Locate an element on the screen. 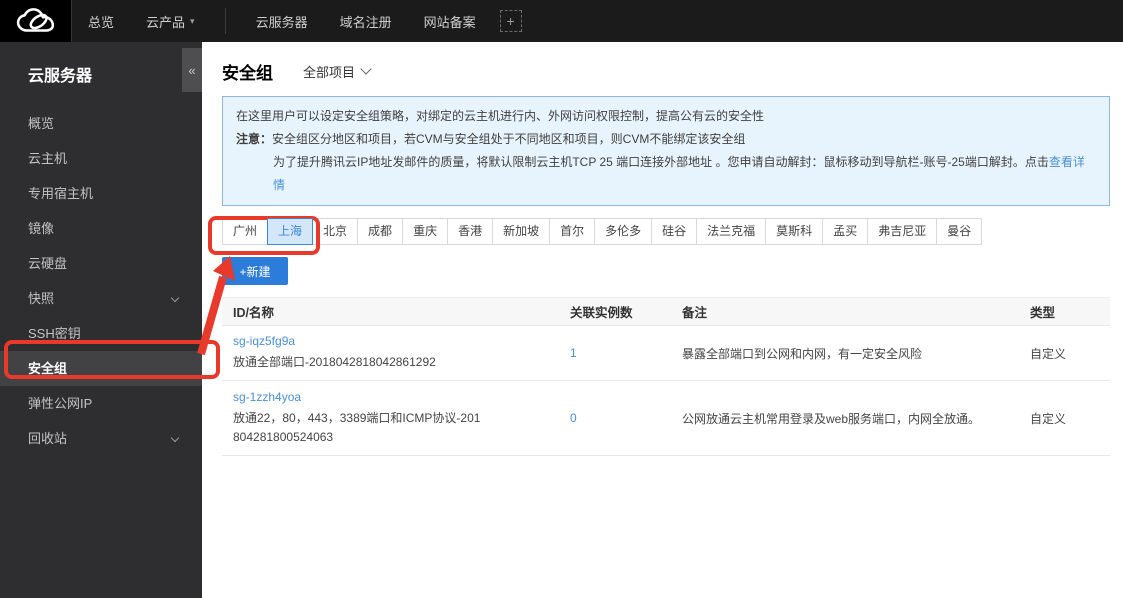  topnav-overview-label: 总览 is located at coordinates (101, 22).